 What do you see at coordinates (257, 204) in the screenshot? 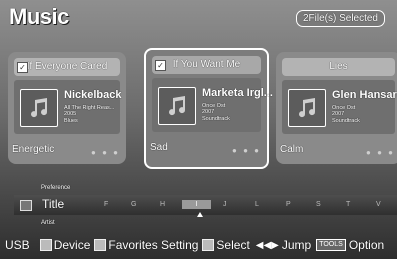
I see `index-letter: L` at bounding box center [257, 204].